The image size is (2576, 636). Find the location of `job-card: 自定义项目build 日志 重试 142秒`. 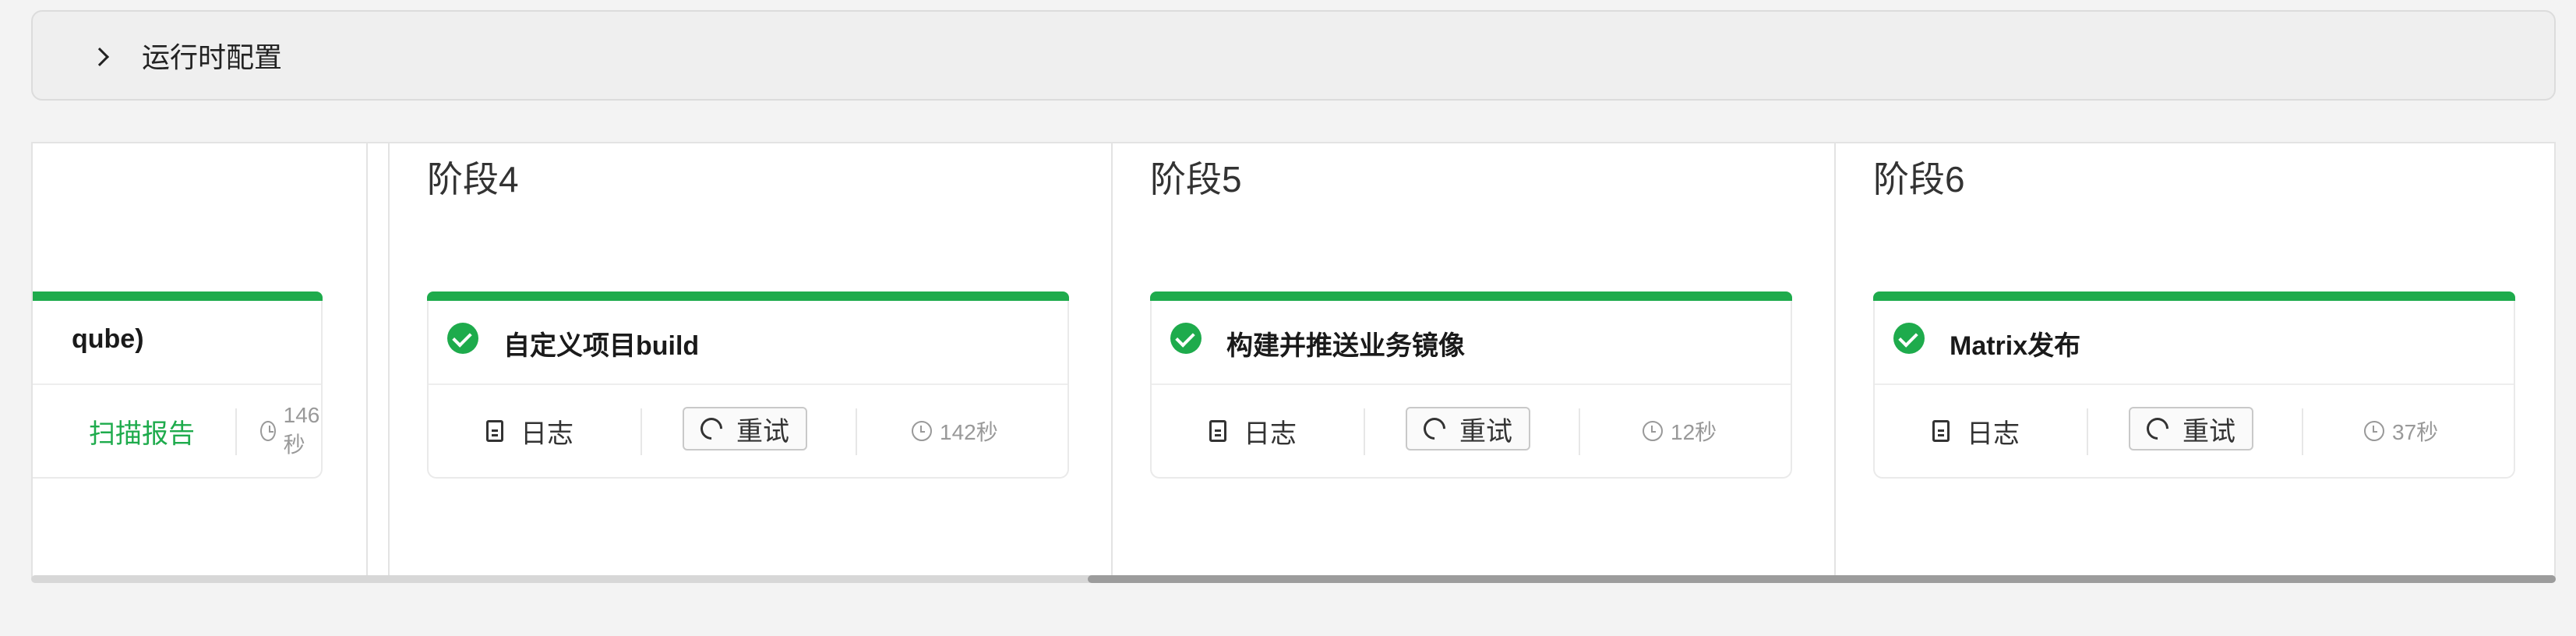

job-card: 自定义项目build 日志 重试 142秒 is located at coordinates (748, 385).